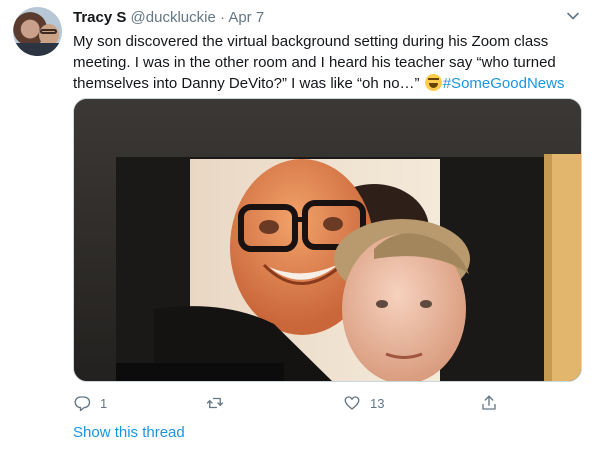 This screenshot has width=597, height=450. I want to click on reply-button: 1, so click(90, 403).